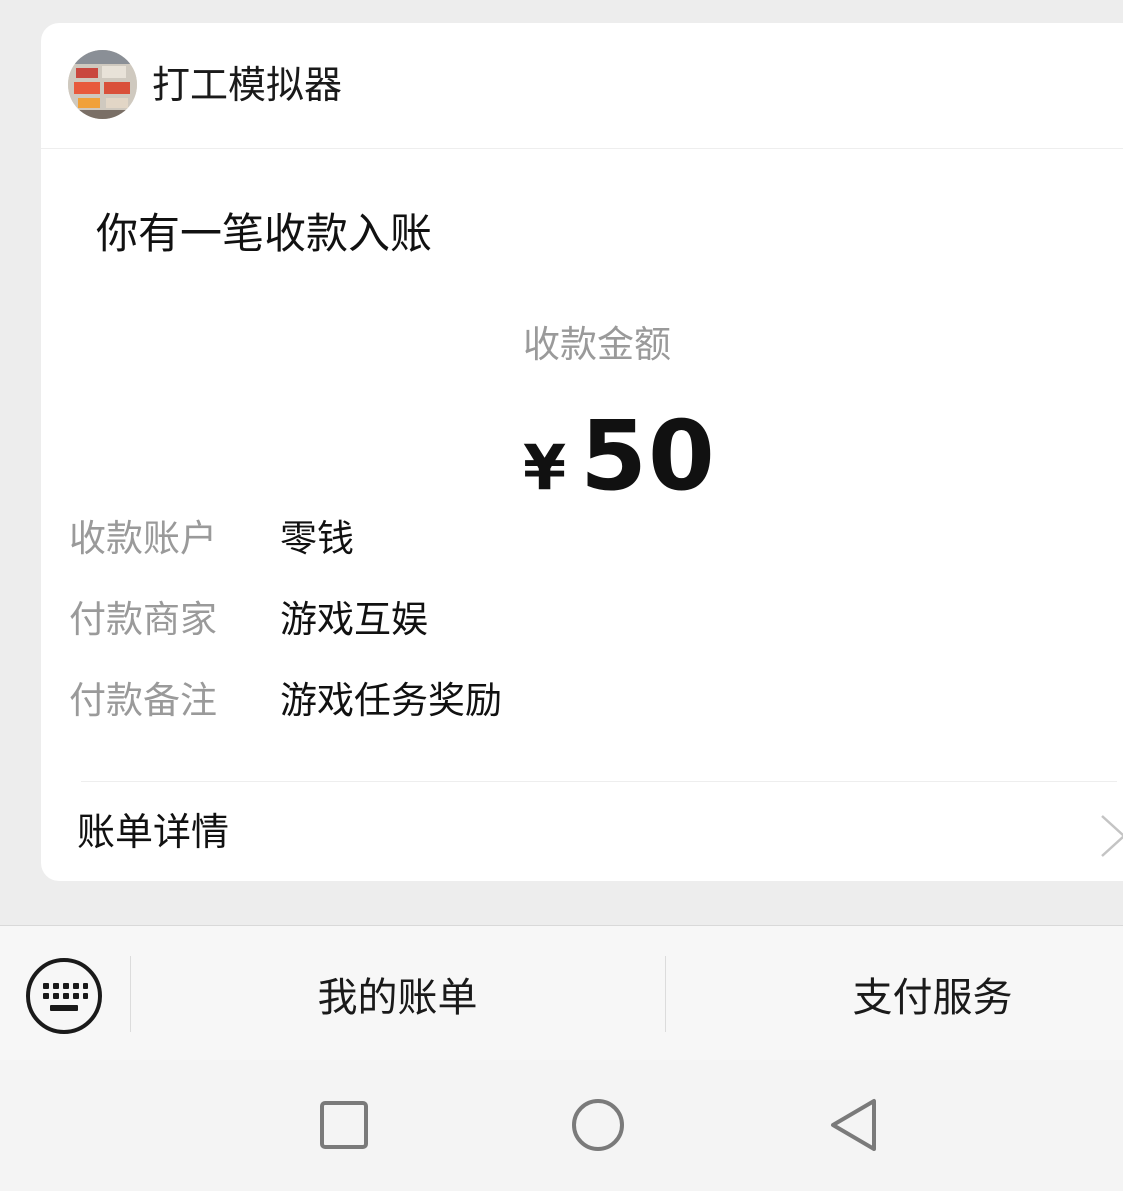 This screenshot has height=1191, width=1123. What do you see at coordinates (143, 538) in the screenshot?
I see `detail-key: 收款账户` at bounding box center [143, 538].